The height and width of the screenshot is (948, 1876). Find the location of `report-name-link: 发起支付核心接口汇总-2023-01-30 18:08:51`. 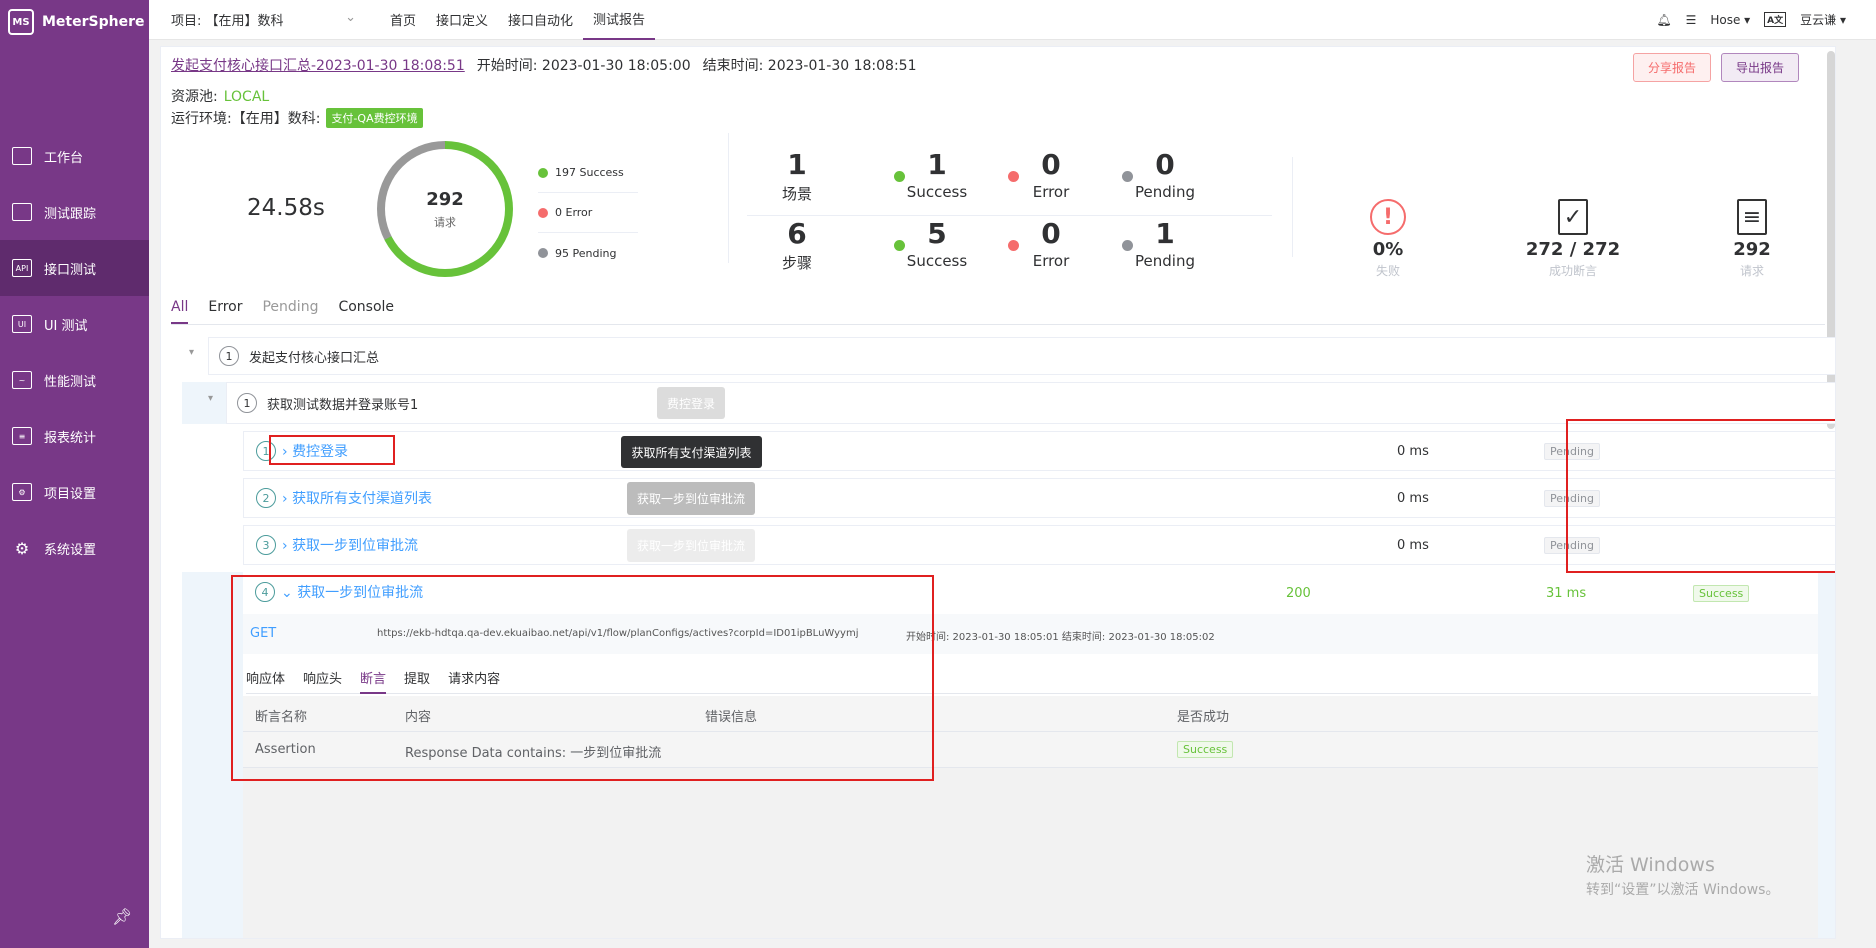

report-name-link: 发起支付核心接口汇总-2023-01-30 18:08:51 is located at coordinates (318, 65).